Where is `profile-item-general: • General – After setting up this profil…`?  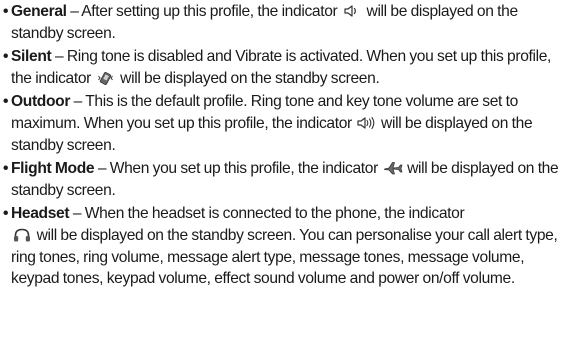 profile-item-general: • General – After setting up this profil… is located at coordinates (284, 22).